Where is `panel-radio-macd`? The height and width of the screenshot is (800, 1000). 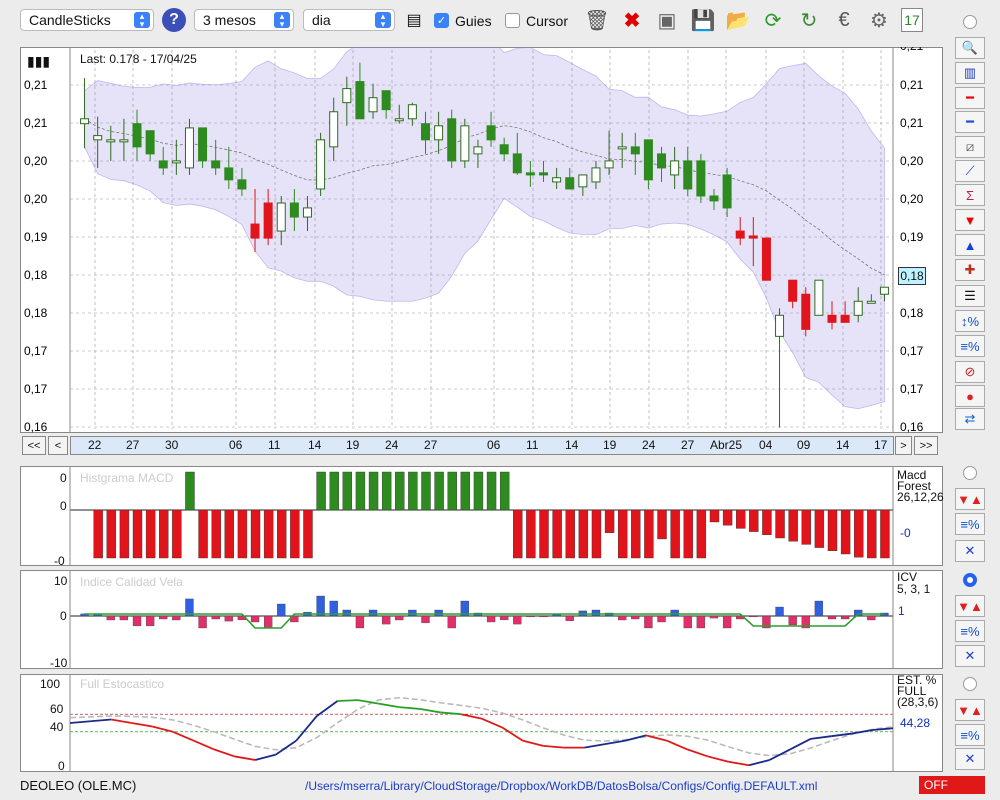 panel-radio-macd is located at coordinates (970, 473).